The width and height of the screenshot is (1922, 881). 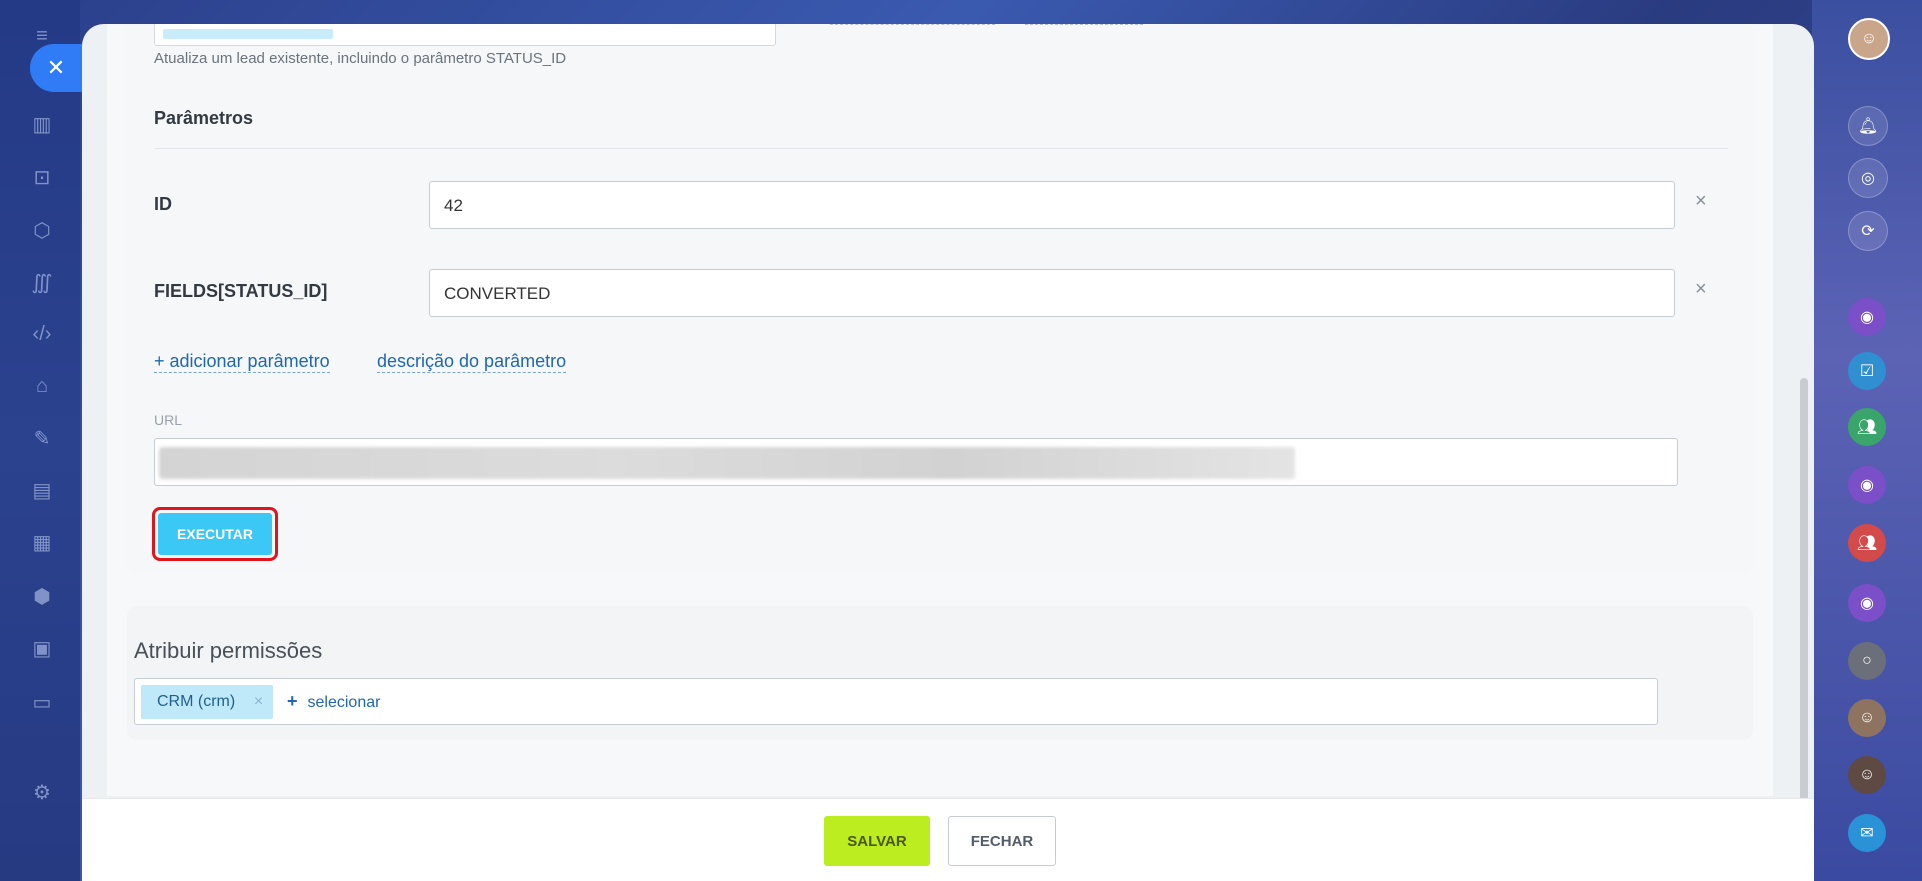 I want to click on task-icon: ☑, so click(x=1867, y=371).